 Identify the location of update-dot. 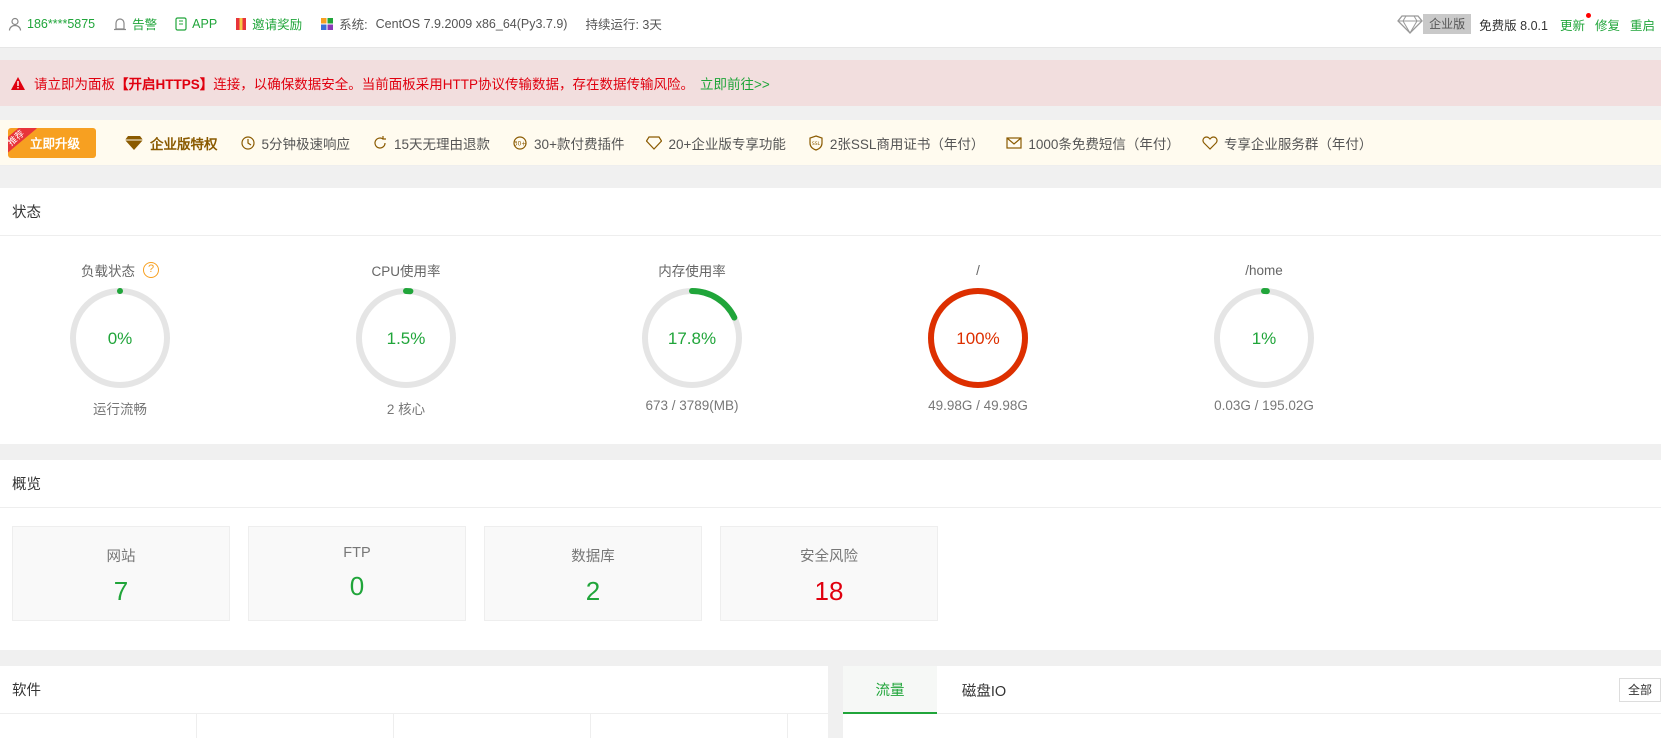
(1588, 15).